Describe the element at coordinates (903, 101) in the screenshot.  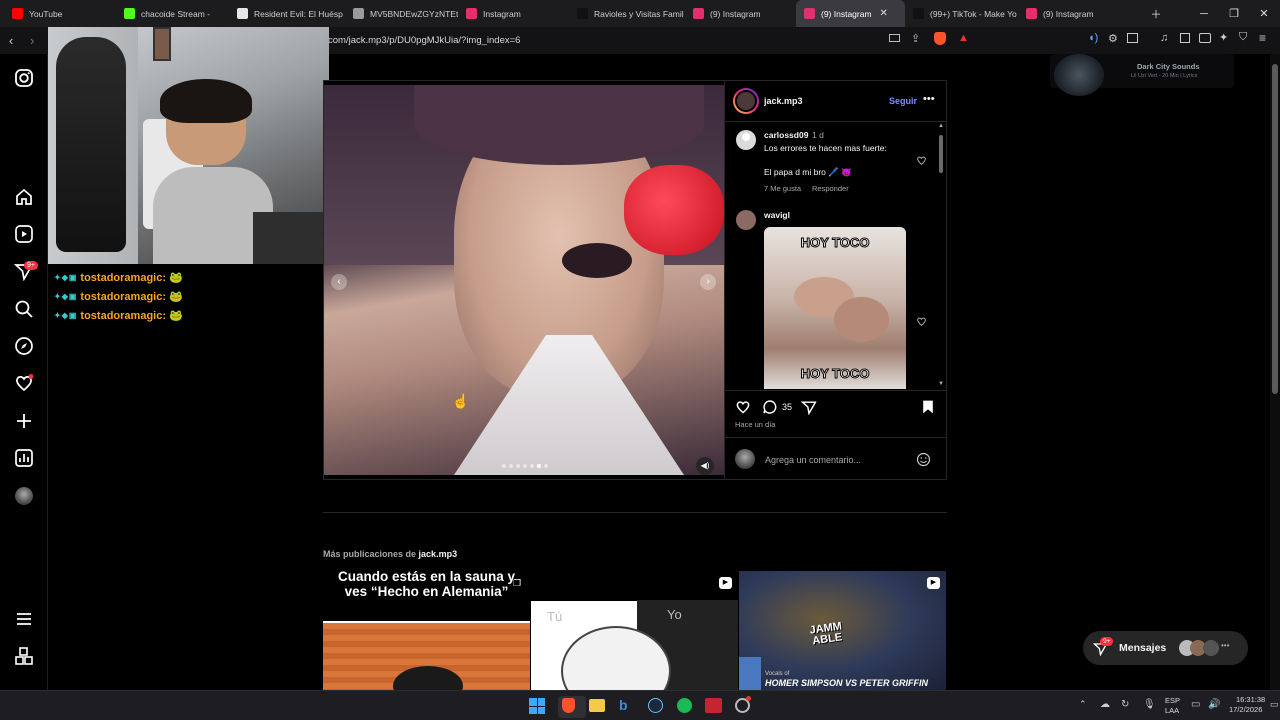
I see `follow-button: Seguir` at that location.